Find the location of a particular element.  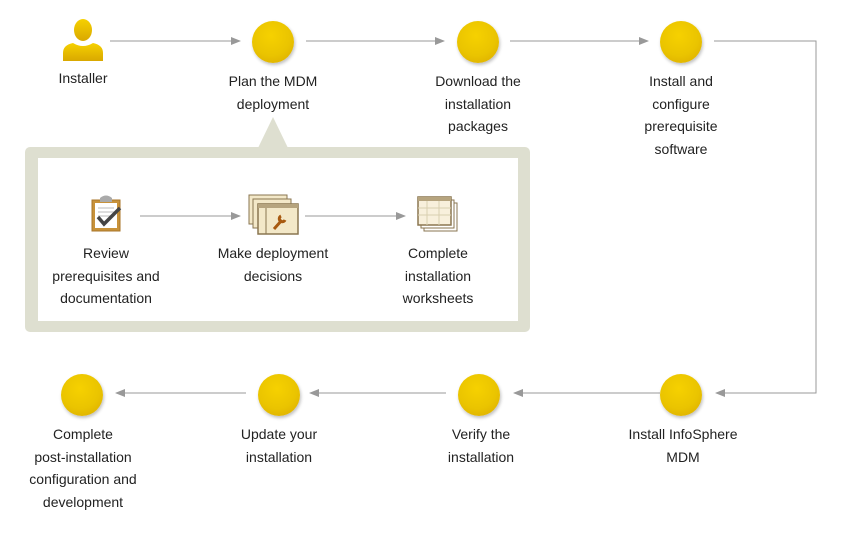

sub-step-label: Review prerequisites and documentation is located at coordinates (106, 275).